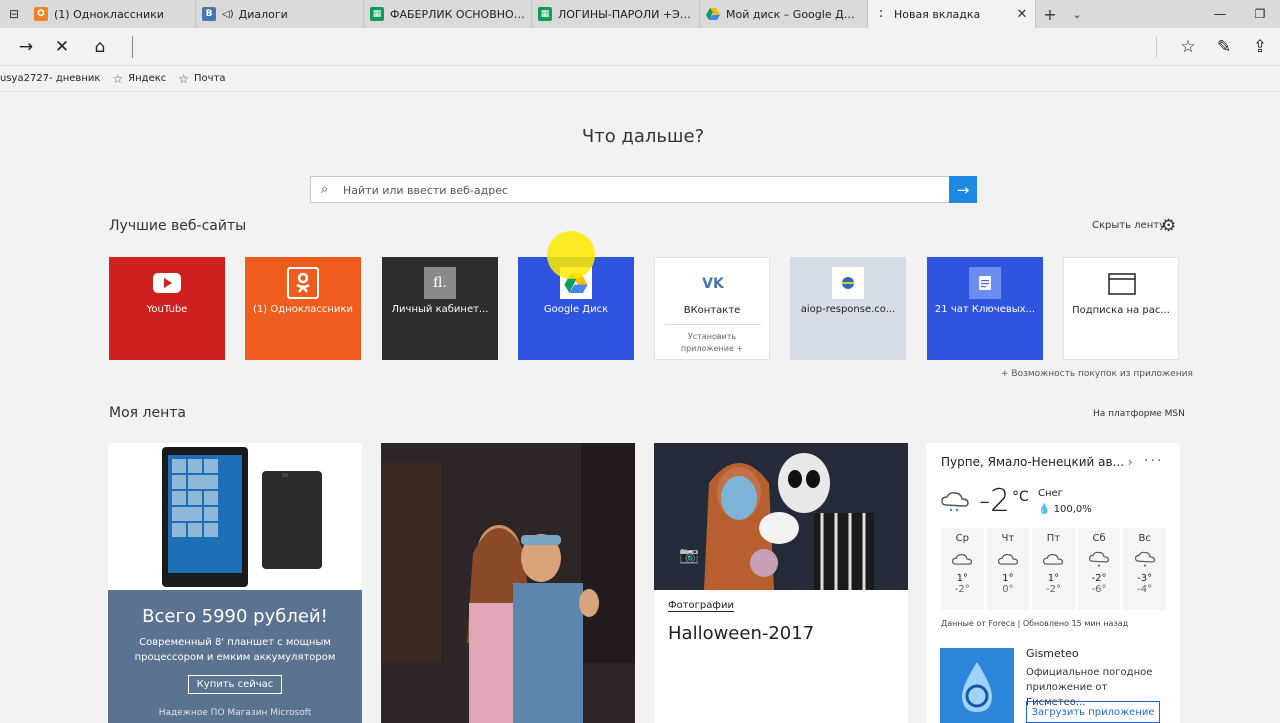 This screenshot has height=723, width=1280. I want to click on odnoklassniki-icon, so click(303, 283).